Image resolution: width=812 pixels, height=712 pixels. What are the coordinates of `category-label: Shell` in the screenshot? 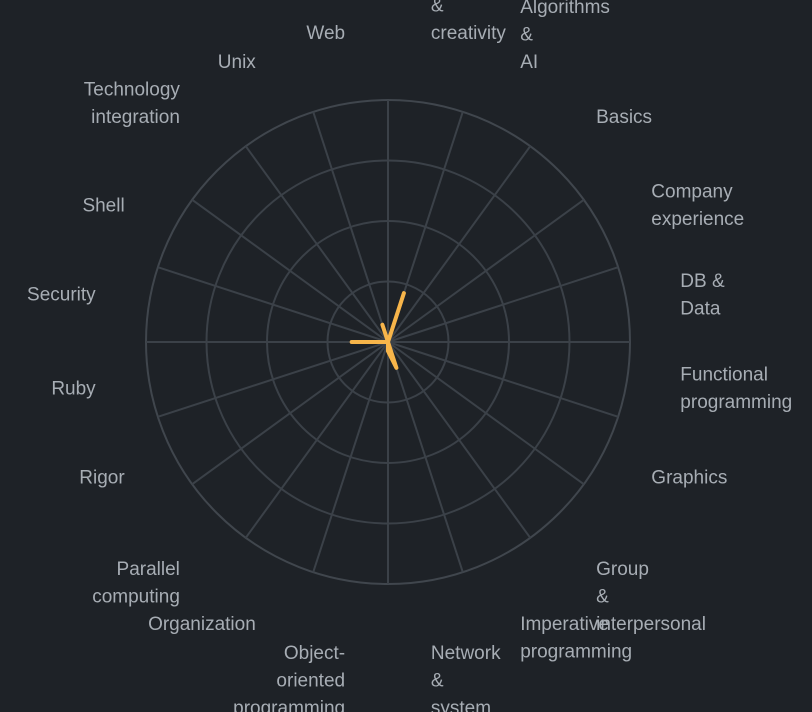 It's located at (103, 205).